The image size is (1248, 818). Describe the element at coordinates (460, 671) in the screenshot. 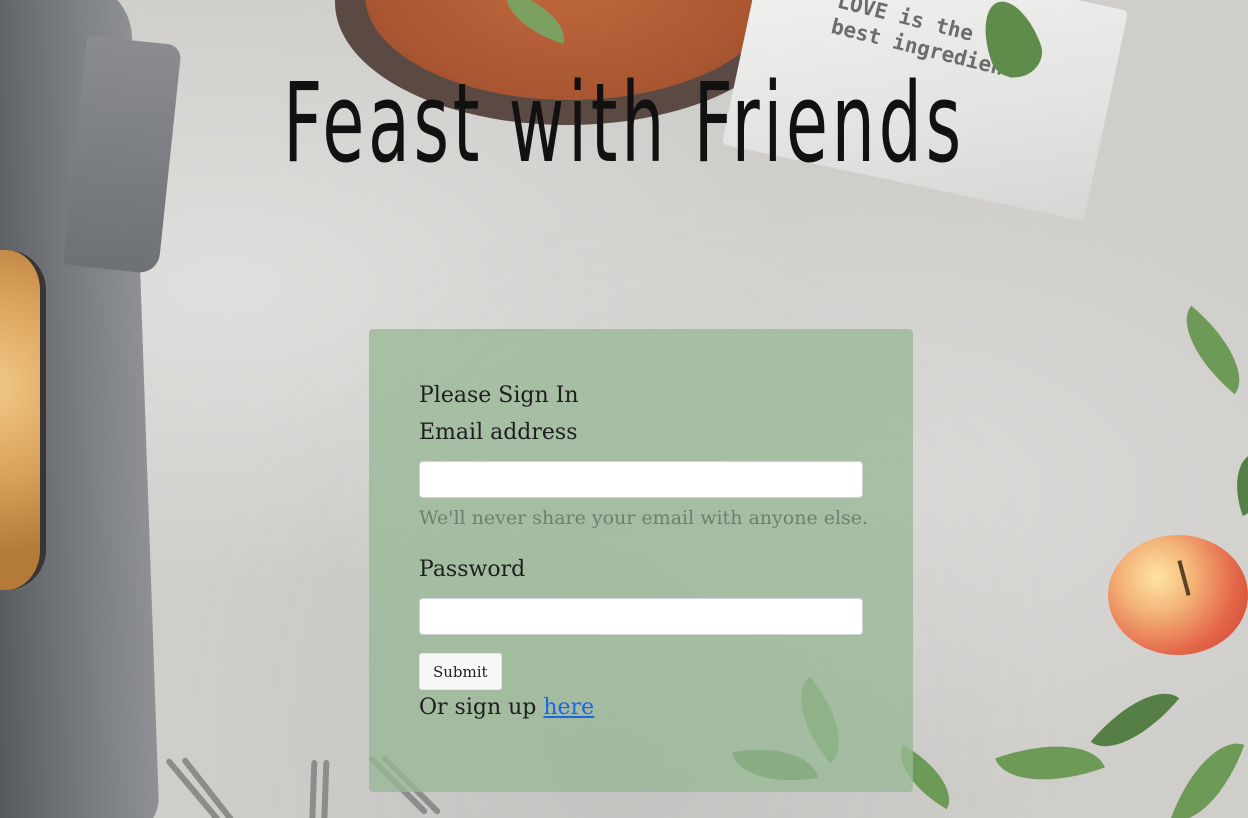

I see `submit-button: Submit` at that location.